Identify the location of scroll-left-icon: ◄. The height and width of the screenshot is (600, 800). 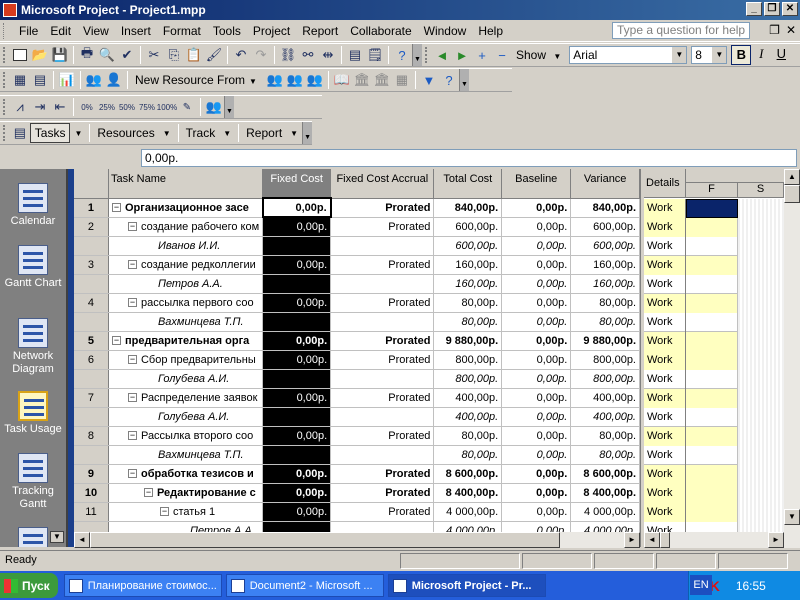
(442, 55).